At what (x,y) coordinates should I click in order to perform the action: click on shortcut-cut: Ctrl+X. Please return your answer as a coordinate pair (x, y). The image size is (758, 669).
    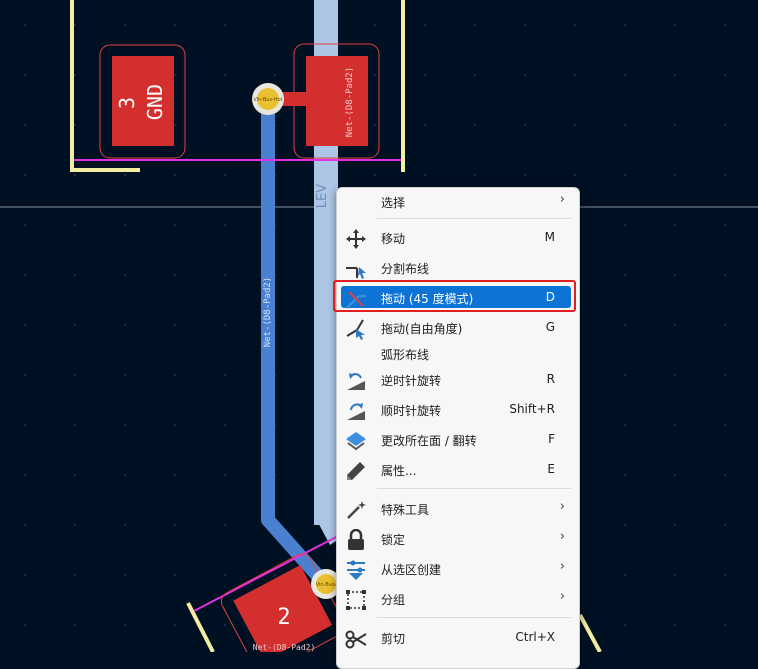
    Looking at the image, I should click on (535, 637).